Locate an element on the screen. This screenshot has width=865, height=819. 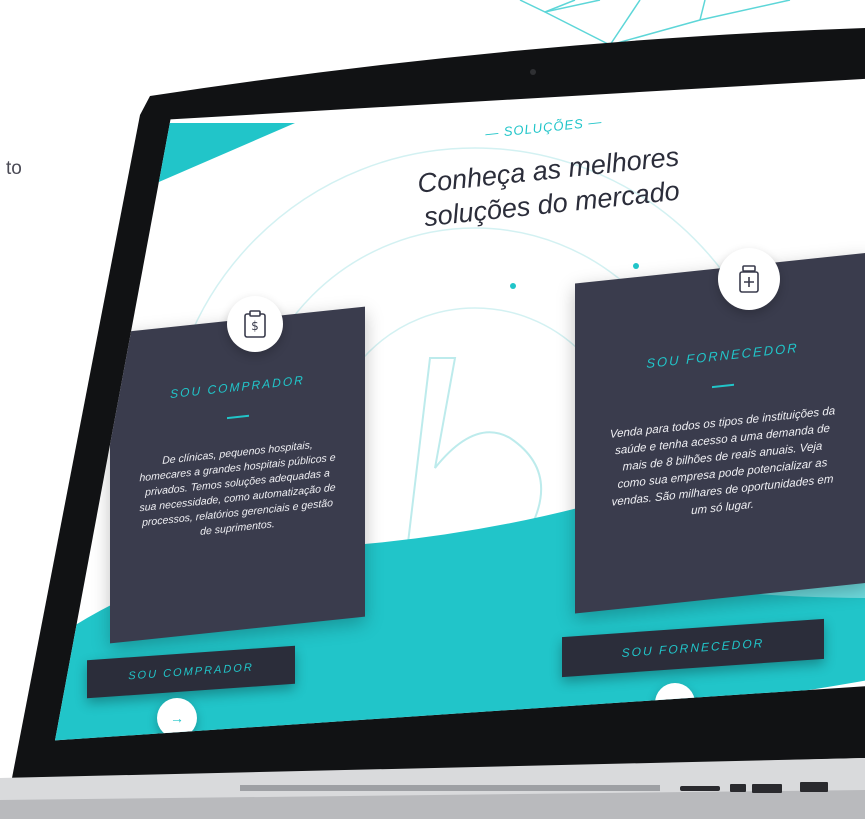
clipboard-dollar-icon: $ is located at coordinates (255, 324).